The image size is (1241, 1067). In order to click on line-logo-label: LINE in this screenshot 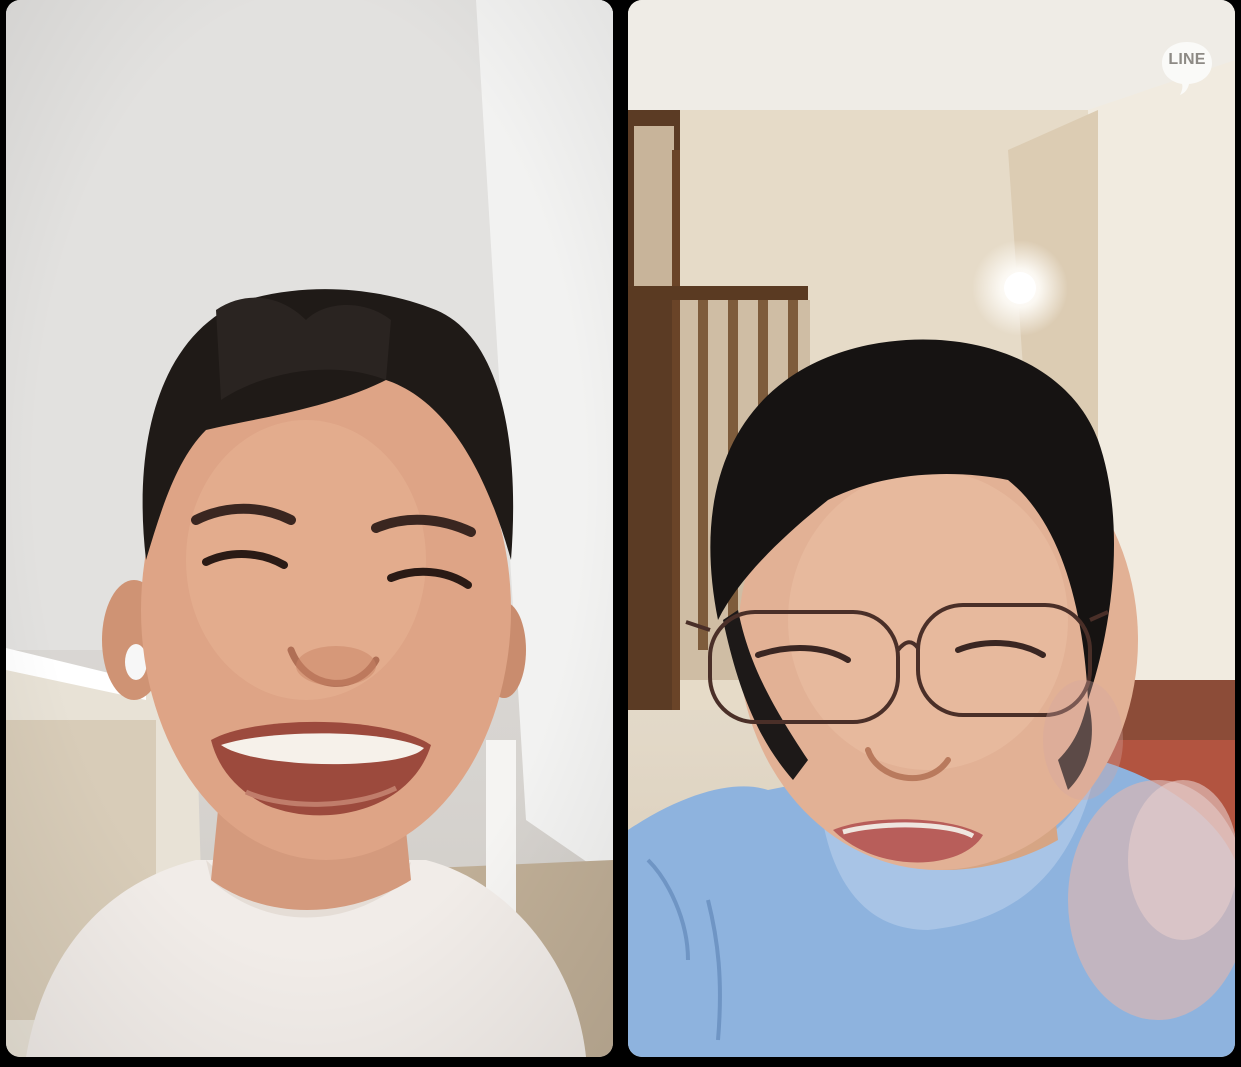, I will do `click(1187, 59)`.